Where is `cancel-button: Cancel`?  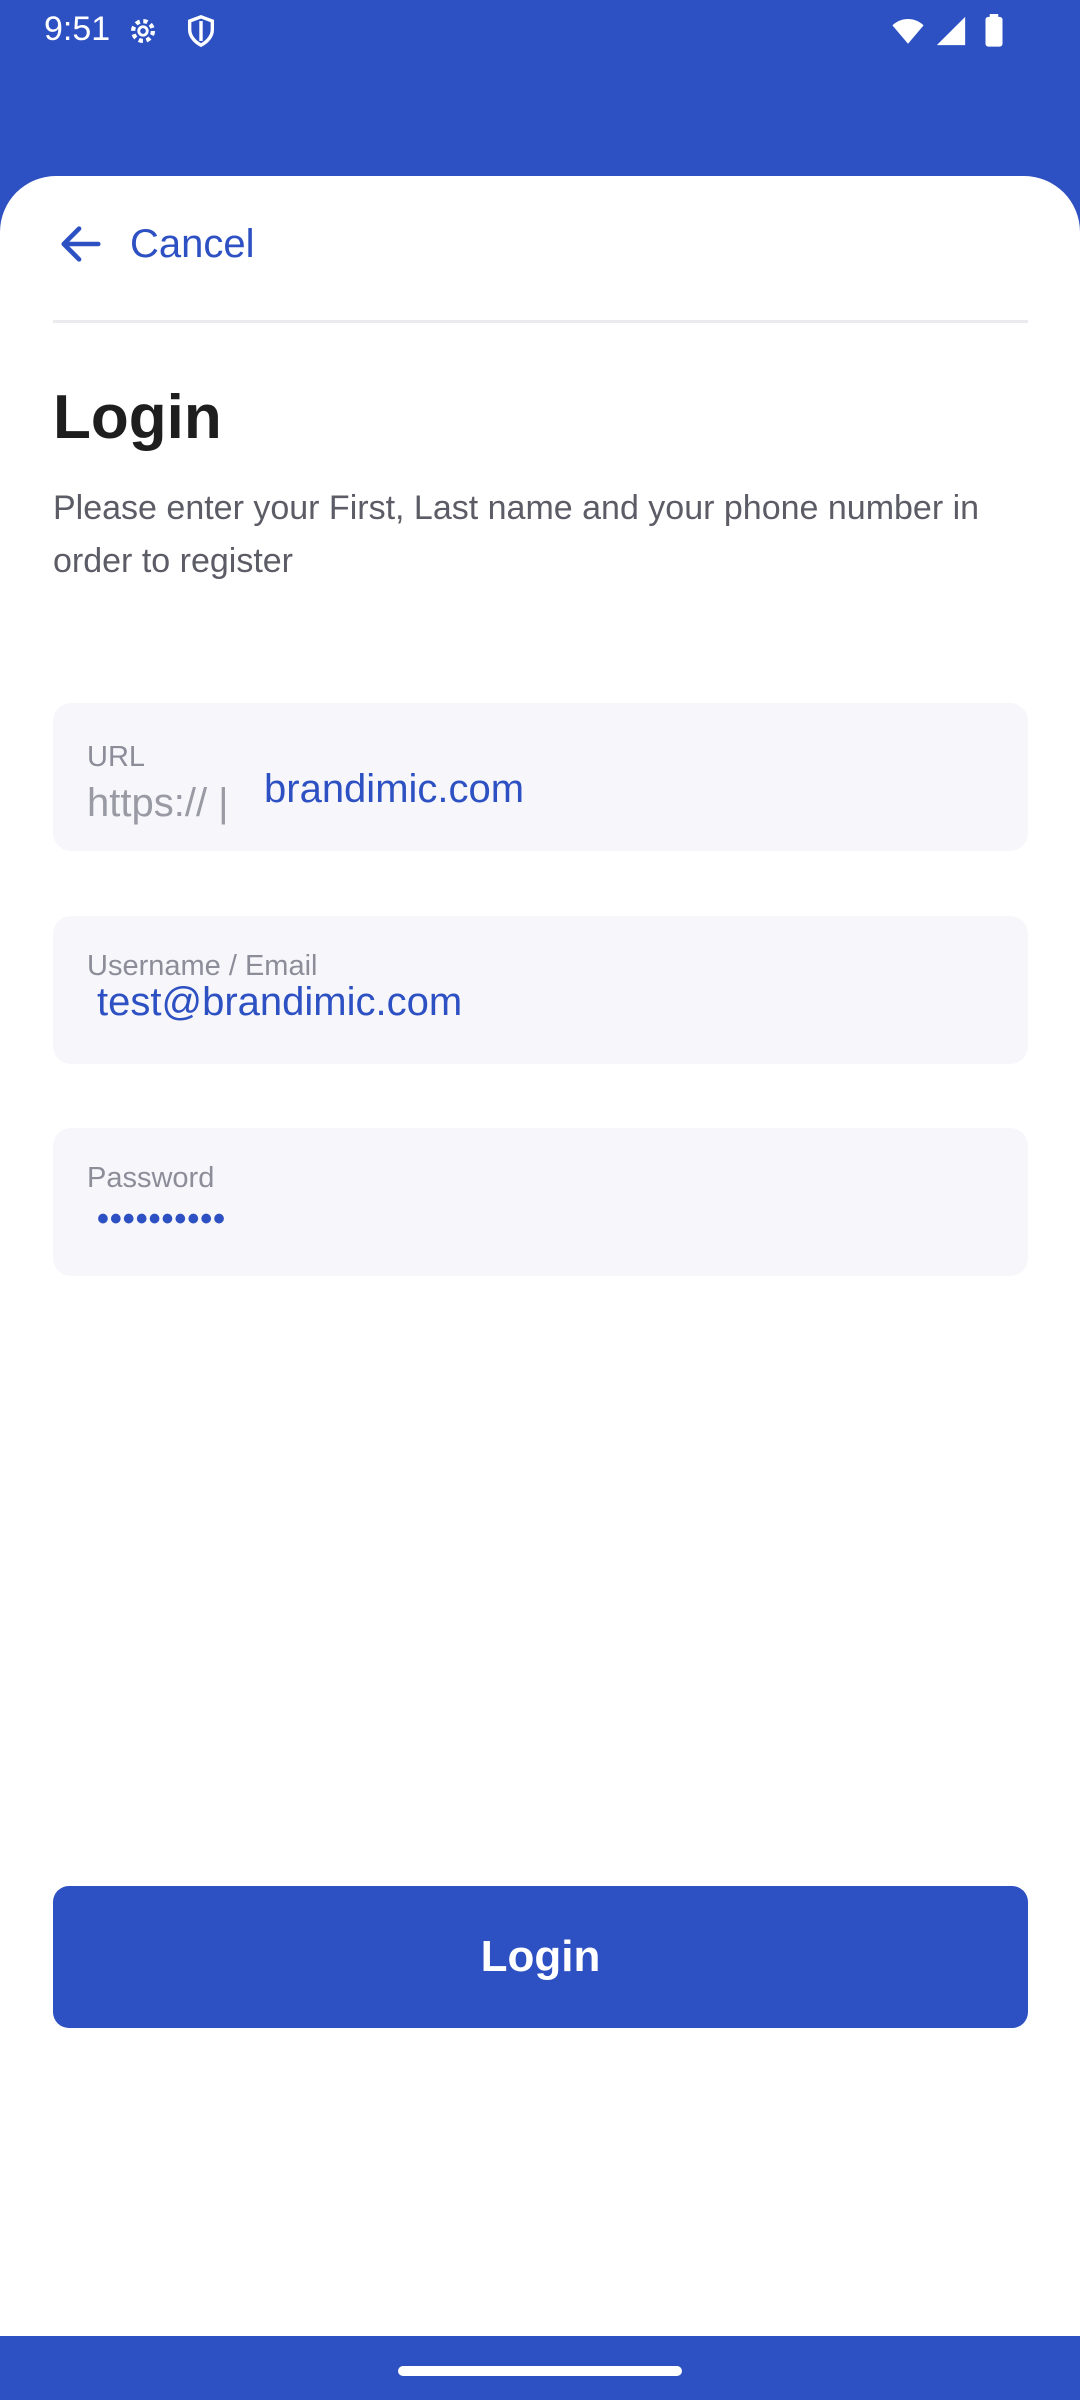
cancel-button: Cancel is located at coordinates (192, 244).